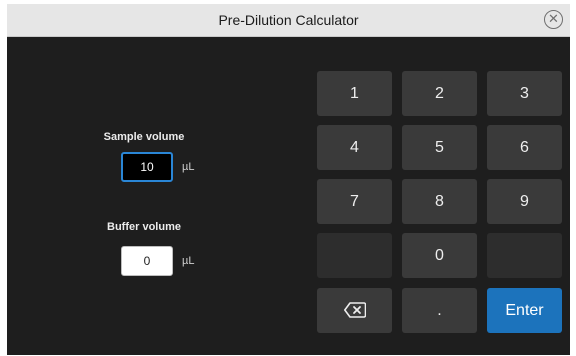  Describe the element at coordinates (439, 93) in the screenshot. I see `key-2: 2` at that location.